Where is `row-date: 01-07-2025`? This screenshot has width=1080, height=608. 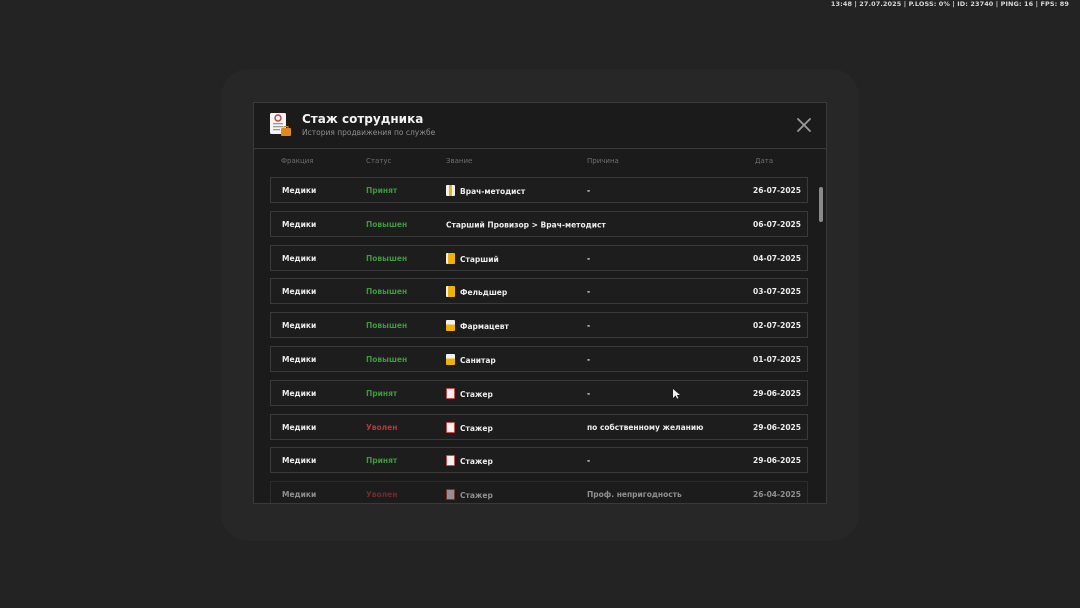
row-date: 01-07-2025 is located at coordinates (777, 359).